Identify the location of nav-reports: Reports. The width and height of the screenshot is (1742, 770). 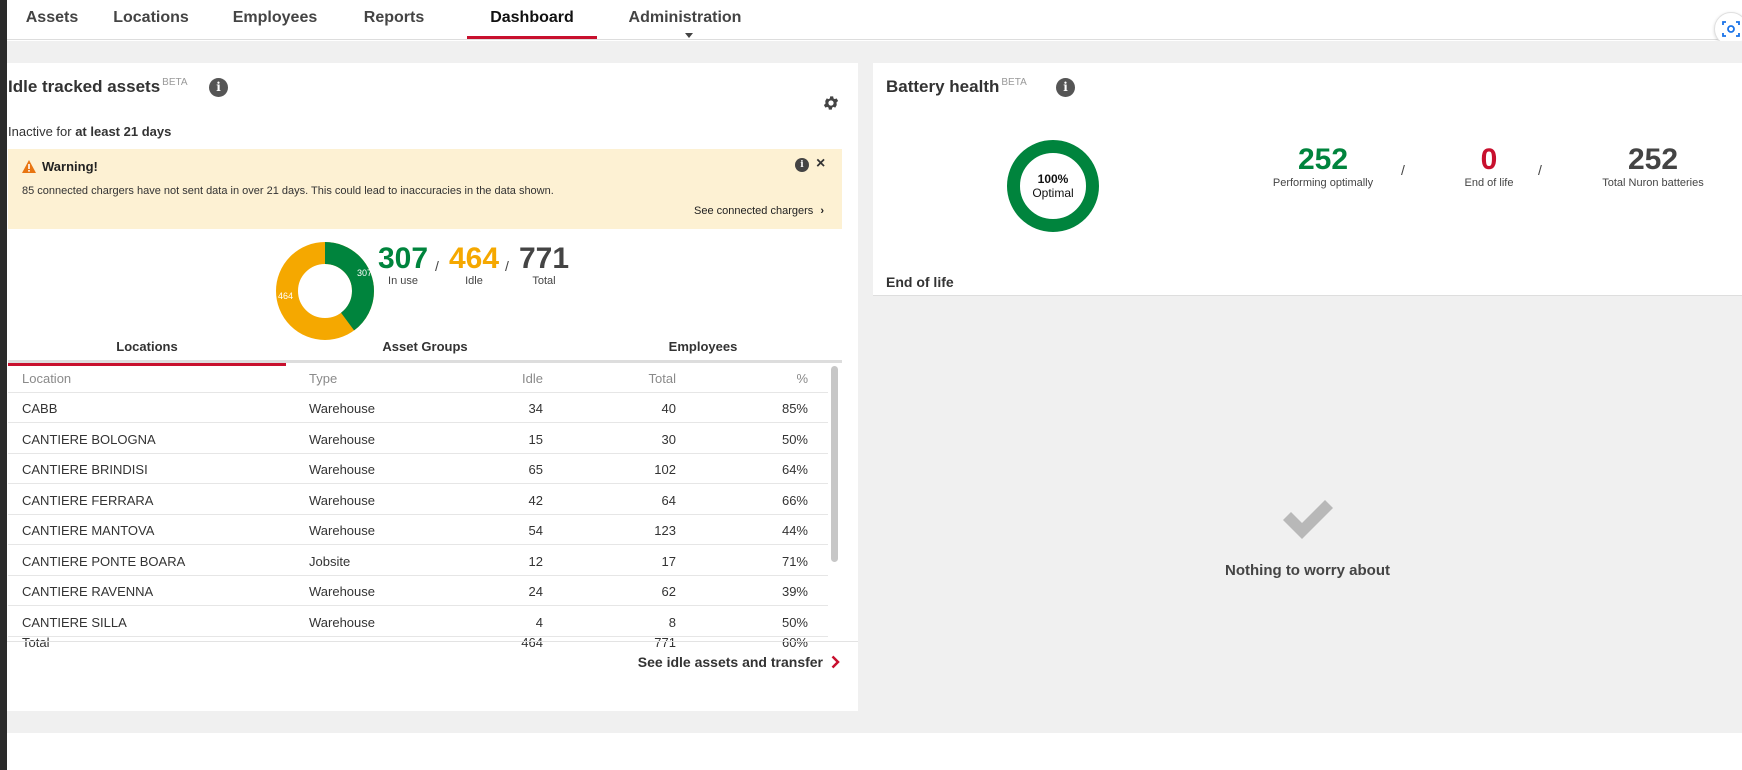
(394, 19).